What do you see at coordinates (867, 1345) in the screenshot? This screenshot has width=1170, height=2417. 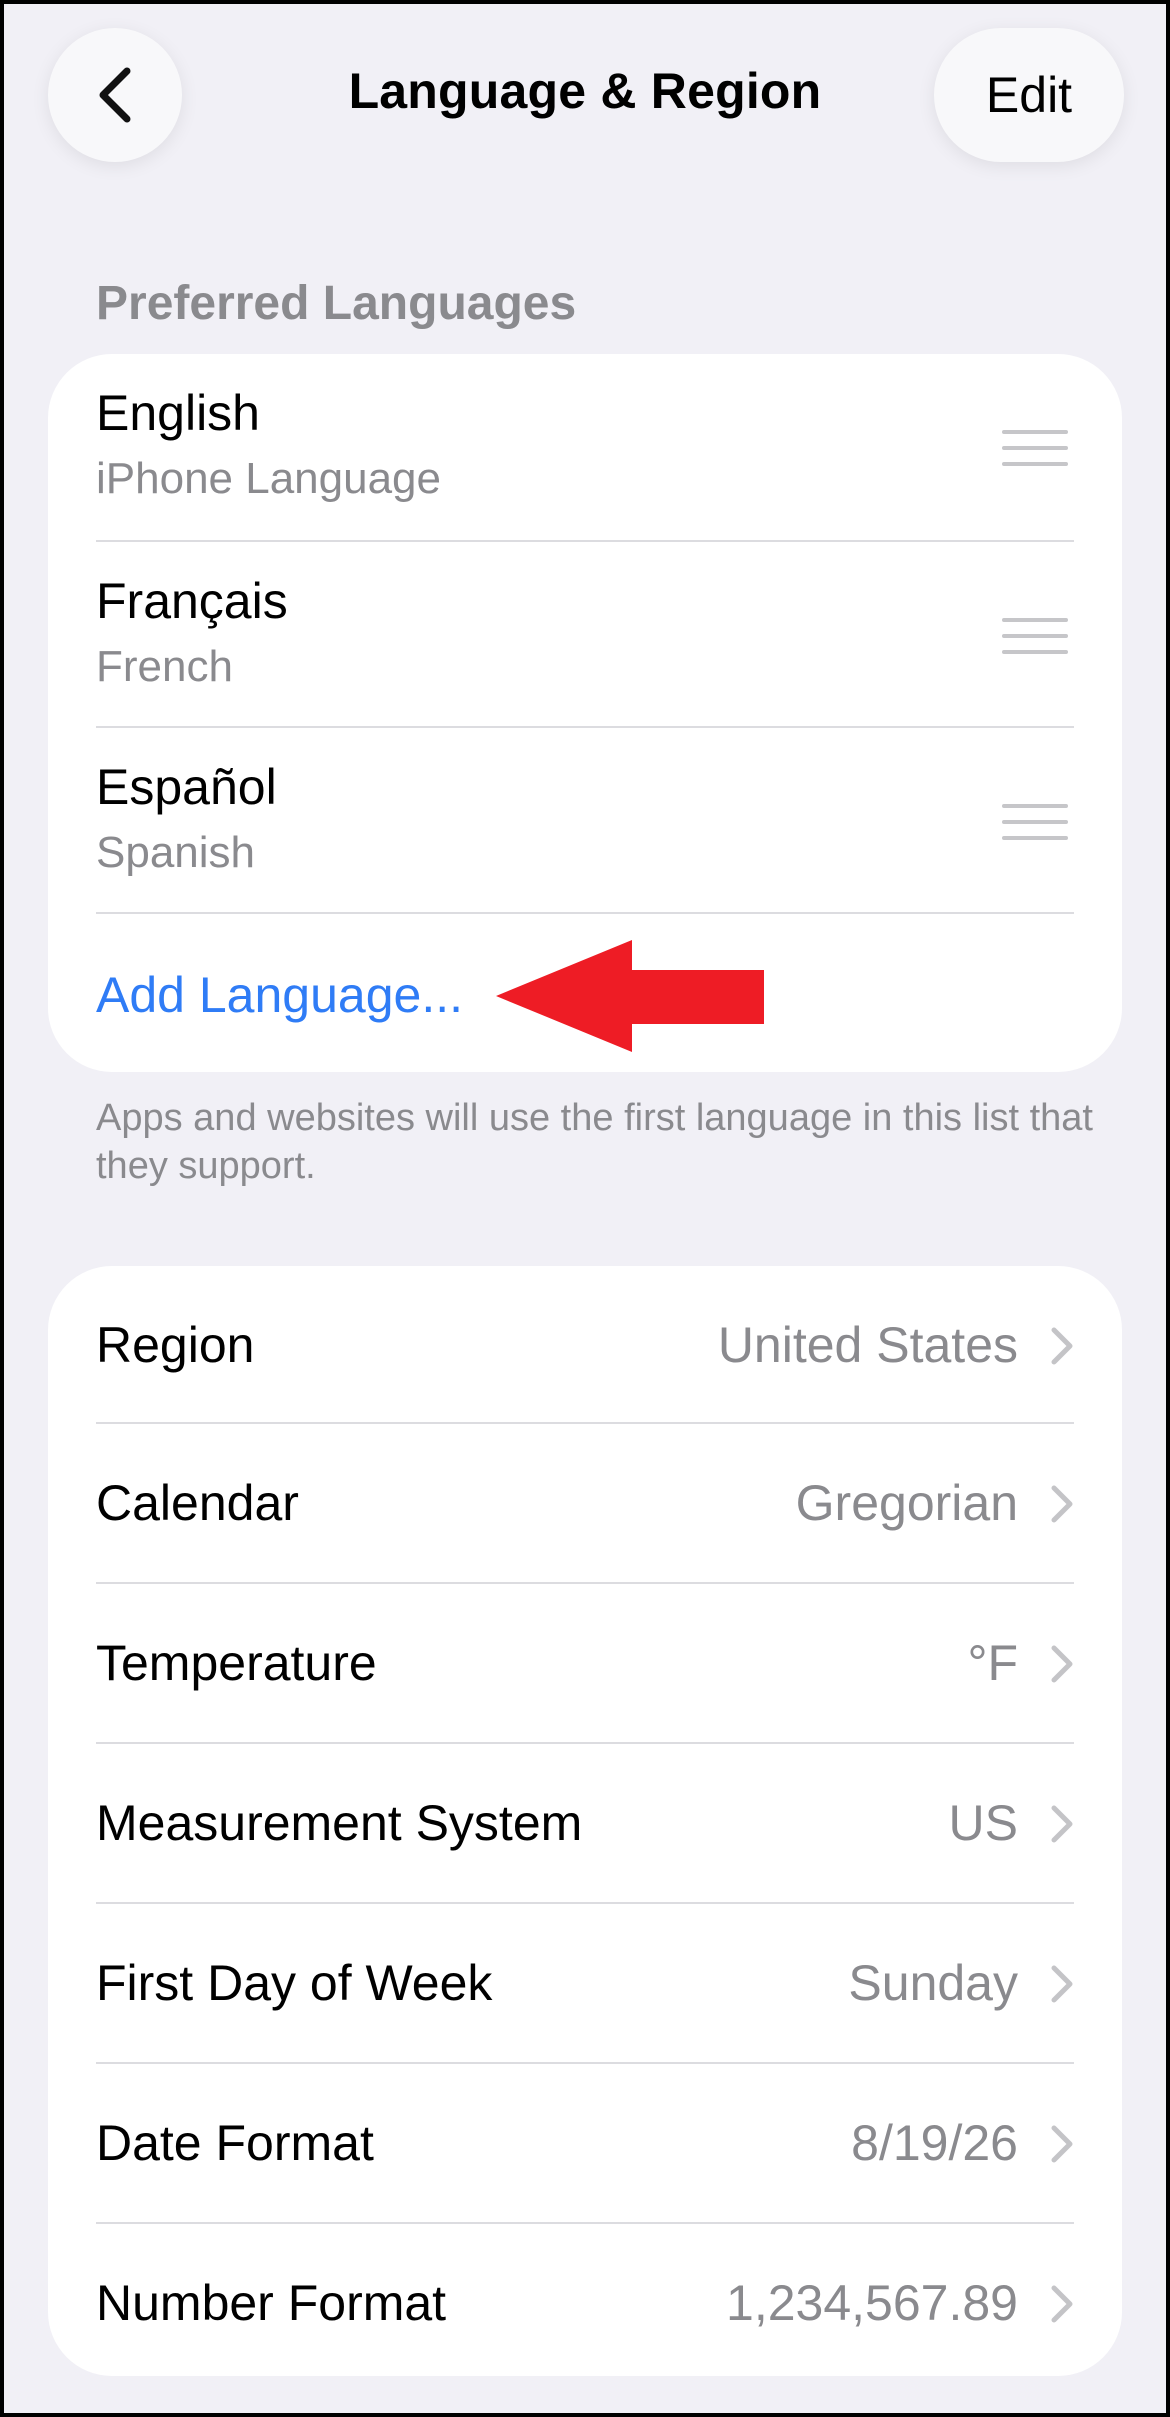 I see `row-value: United States` at bounding box center [867, 1345].